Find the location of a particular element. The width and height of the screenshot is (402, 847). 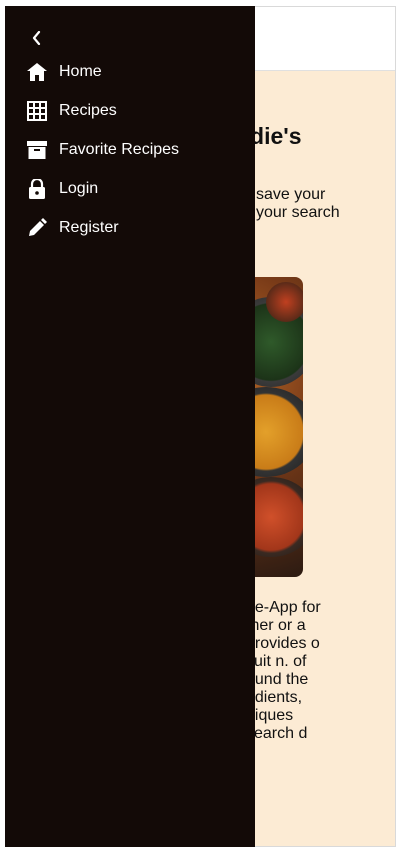

chevron-left-icon is located at coordinates (36, 38).